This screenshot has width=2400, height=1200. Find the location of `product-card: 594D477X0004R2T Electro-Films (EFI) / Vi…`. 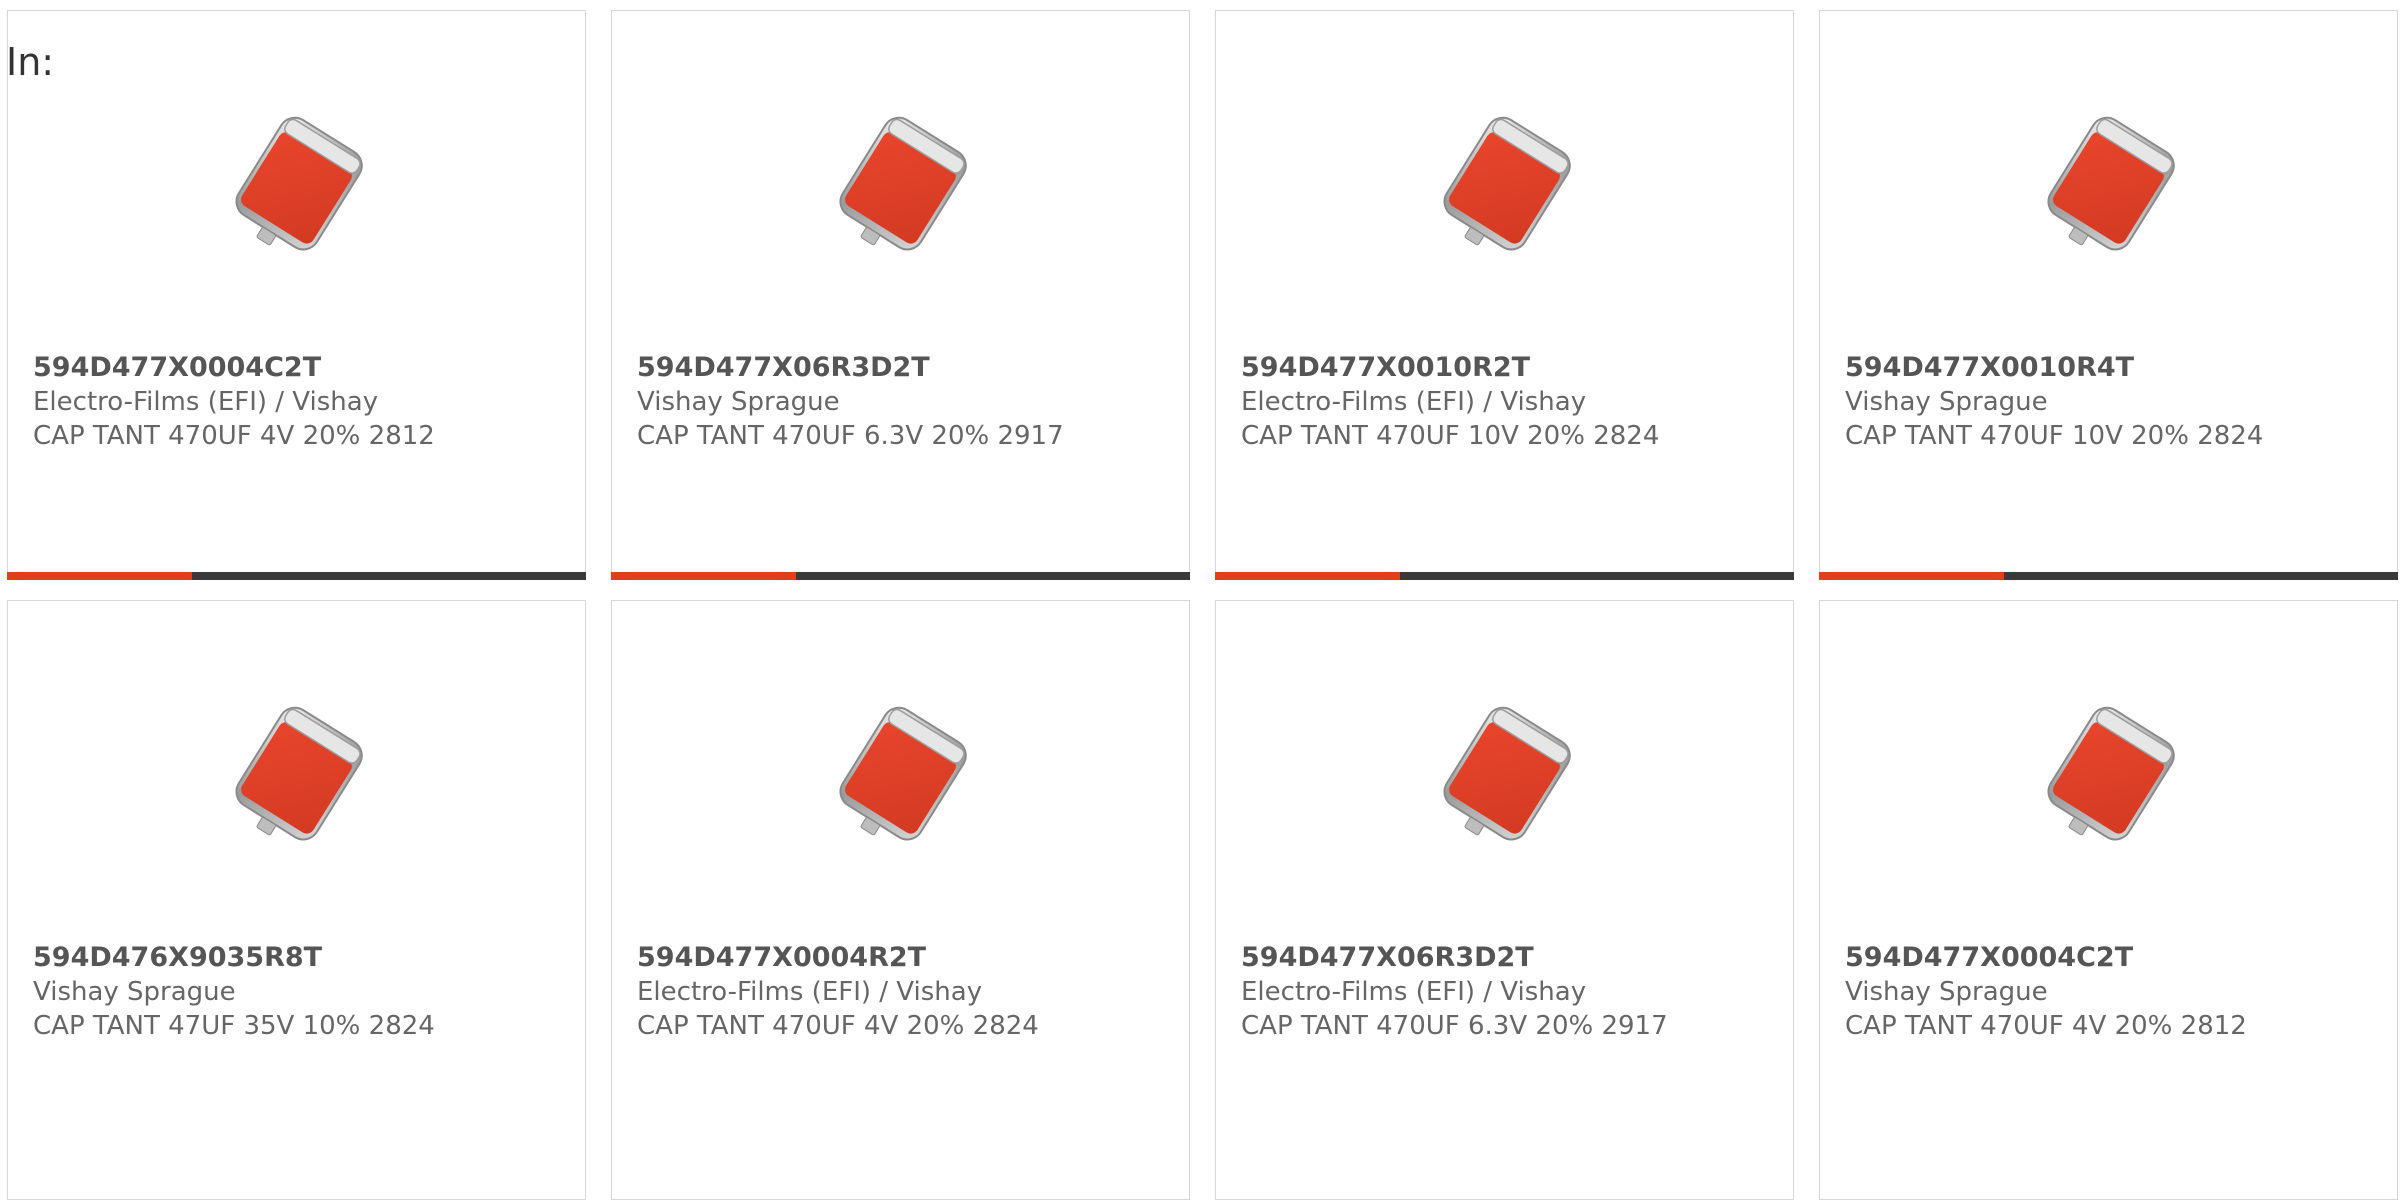

product-card: 594D477X0004R2T Electro-Films (EFI) / Vi… is located at coordinates (900, 900).